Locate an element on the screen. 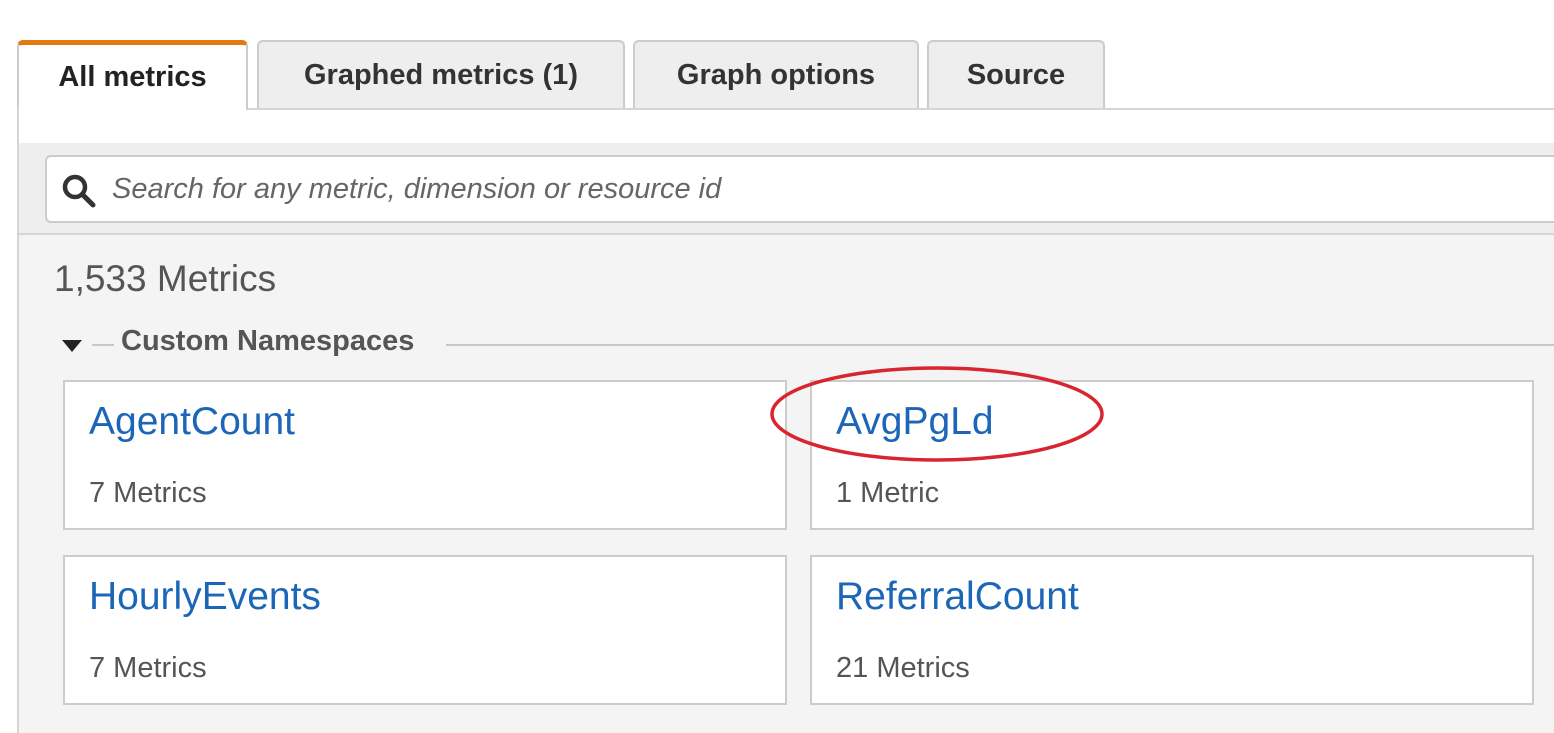 The height and width of the screenshot is (733, 1554). namespace-card-hourlyevents: HourlyEvents 7 Metrics is located at coordinates (425, 630).